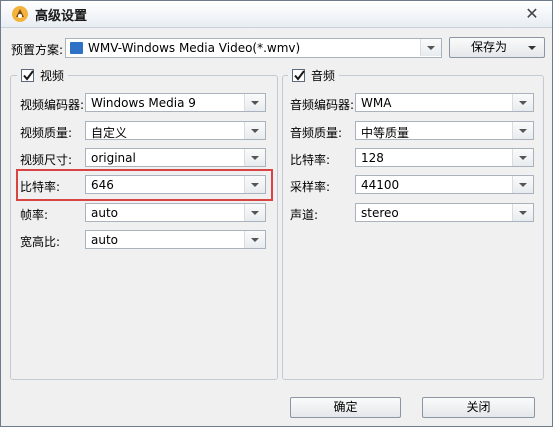 The width and height of the screenshot is (553, 427). I want to click on audio-bitrate-value: 128, so click(372, 158).